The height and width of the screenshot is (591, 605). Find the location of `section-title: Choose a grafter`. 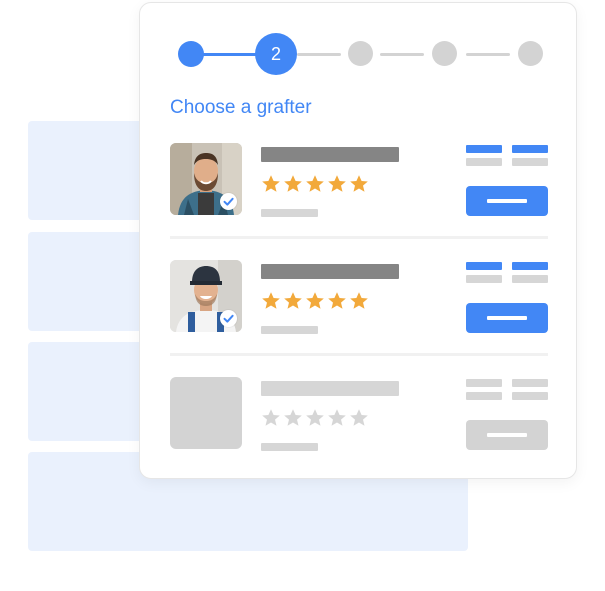

section-title: Choose a grafter is located at coordinates (241, 107).